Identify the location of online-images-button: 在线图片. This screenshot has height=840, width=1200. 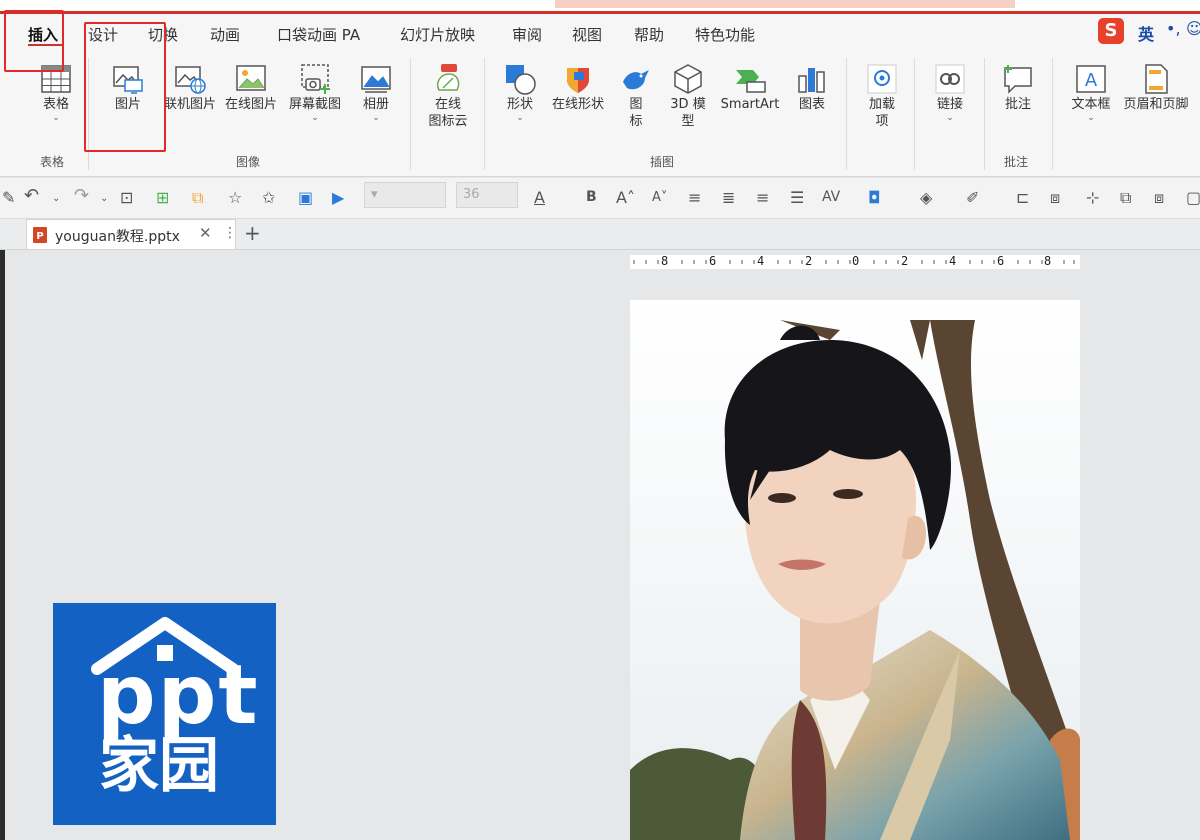
(251, 87).